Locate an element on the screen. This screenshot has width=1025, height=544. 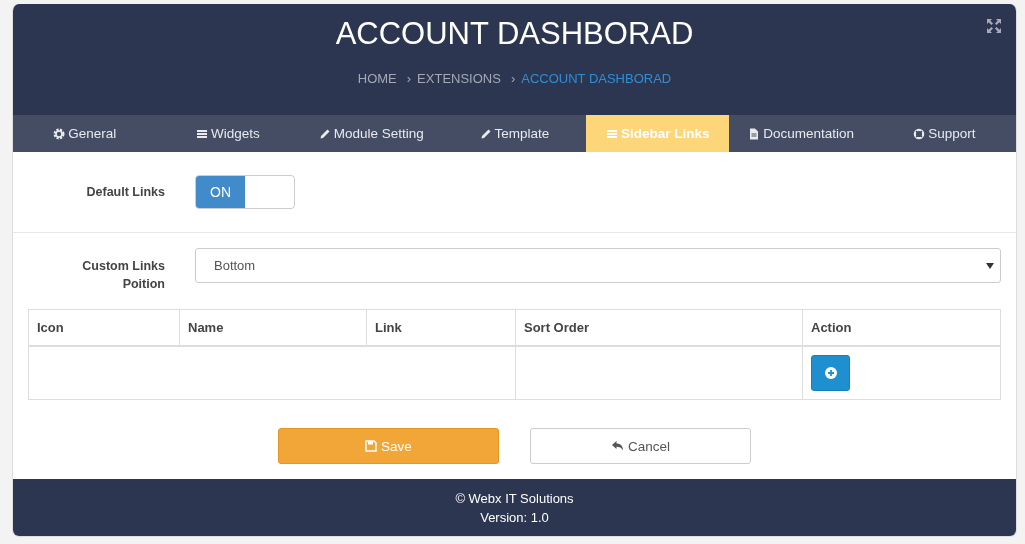
lifebuoy-icon is located at coordinates (919, 133).